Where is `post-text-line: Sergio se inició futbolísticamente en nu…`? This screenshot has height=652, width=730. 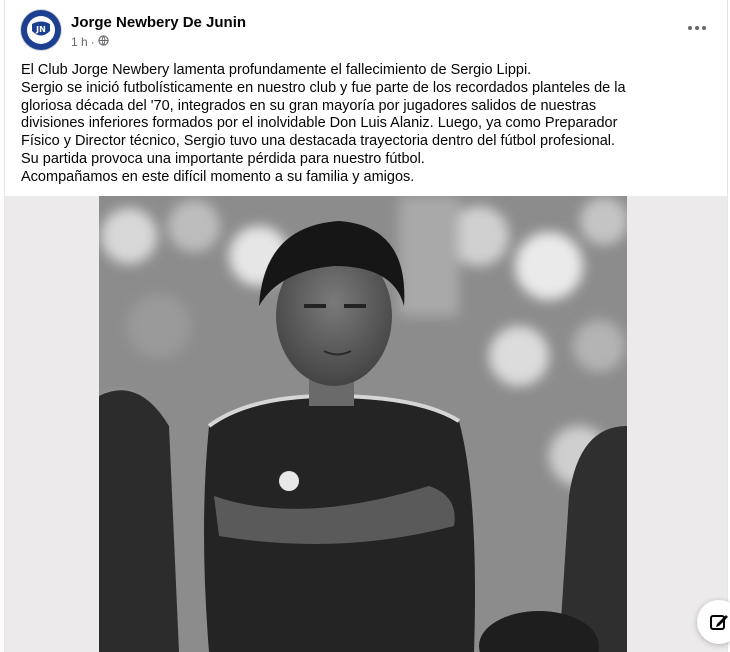
post-text-line: Sergio se inició futbolísticamente en nu… is located at coordinates (323, 87).